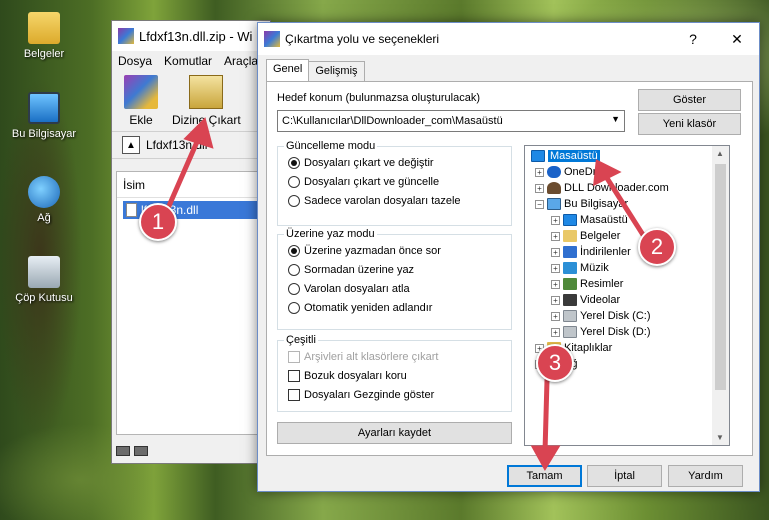 This screenshot has height=520, width=769. What do you see at coordinates (123, 451) in the screenshot?
I see `drive-icon` at bounding box center [123, 451].